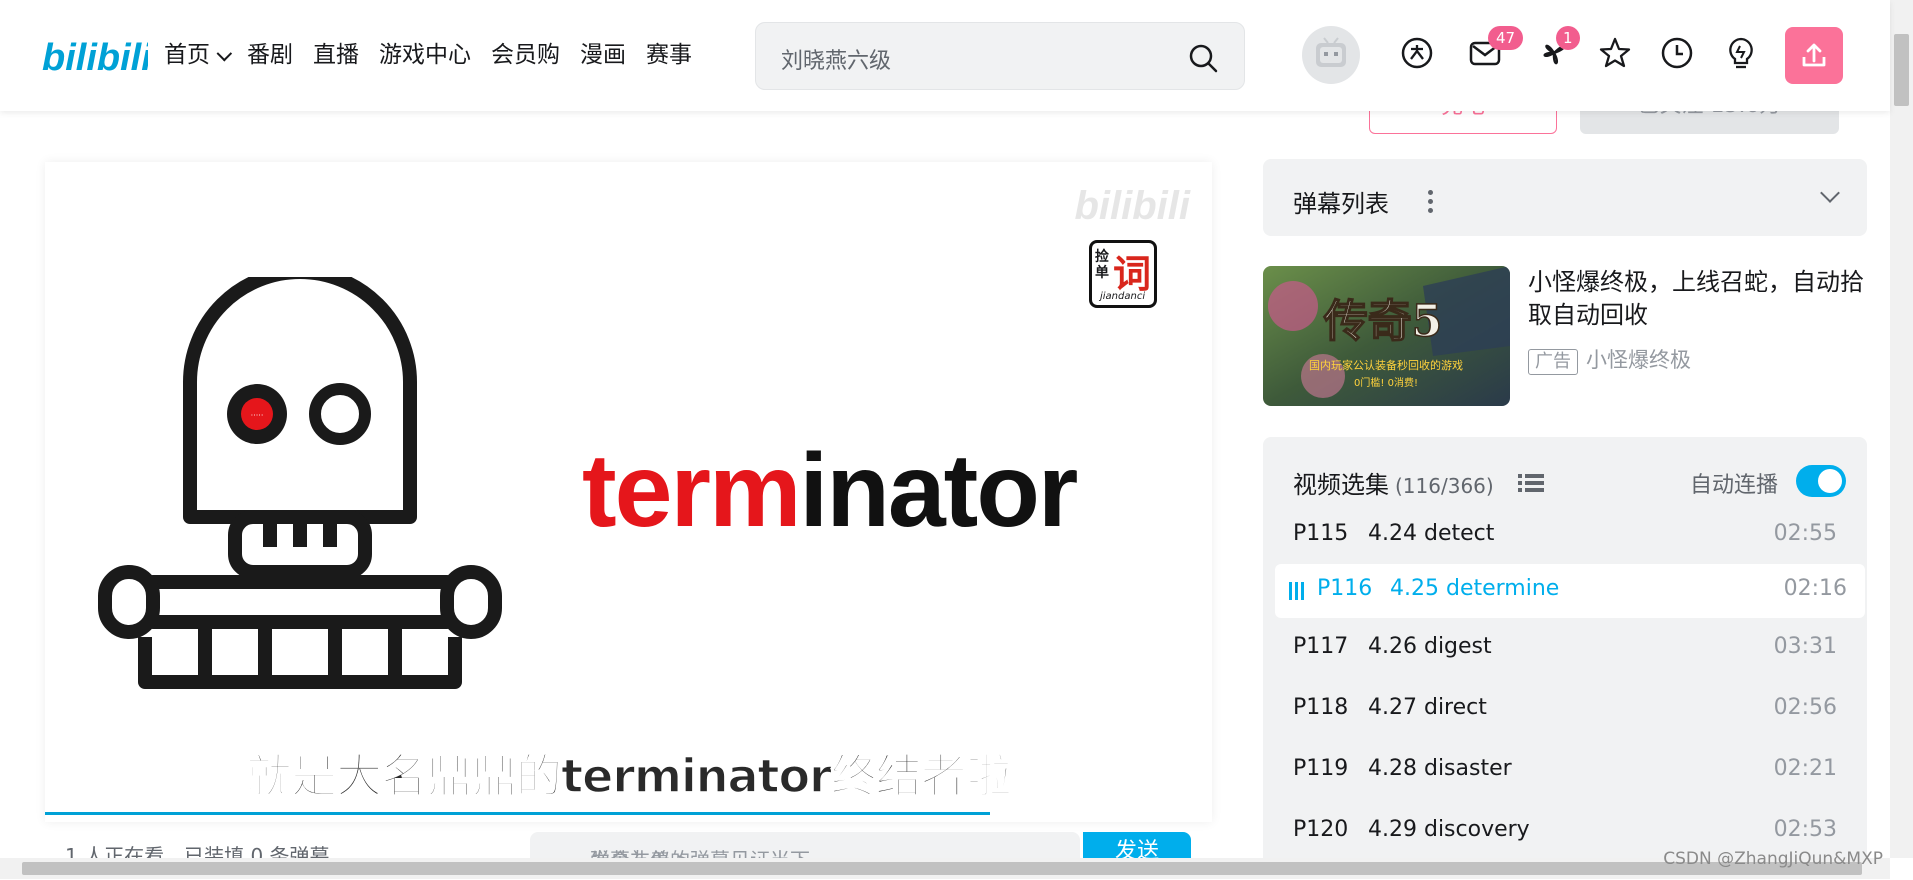 This screenshot has height=880, width=1913. I want to click on episode-code: P117, so click(1321, 646).